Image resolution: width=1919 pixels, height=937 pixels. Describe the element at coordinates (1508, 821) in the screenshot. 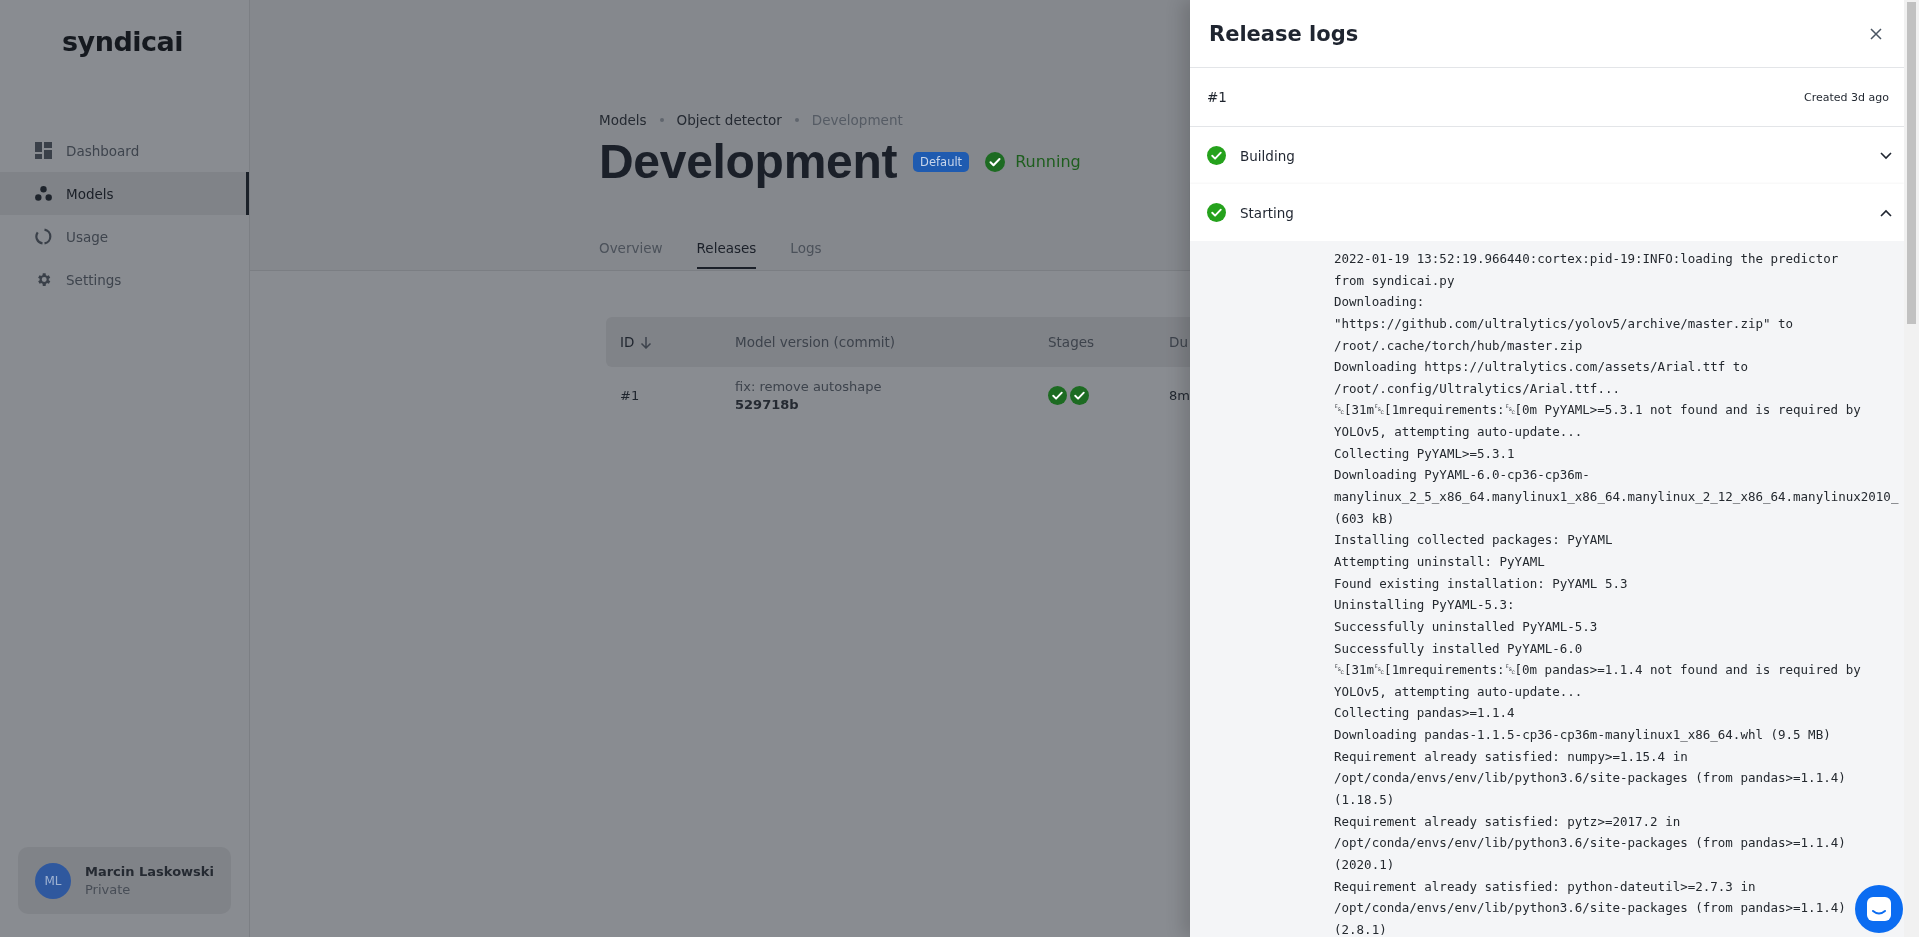

I see `log-line: Requirement already satisfied: pytz>=2017.2 in` at that location.